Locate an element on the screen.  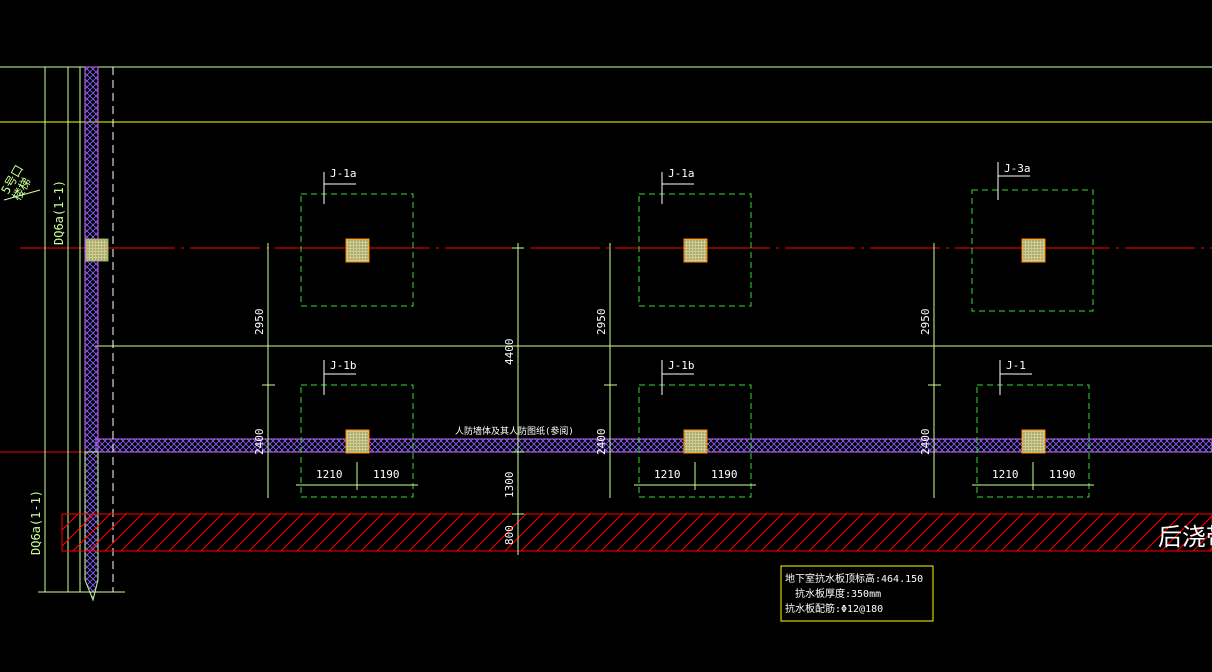
wall-tag-bottom: DQ6a(1-1) is located at coordinates (36, 522).